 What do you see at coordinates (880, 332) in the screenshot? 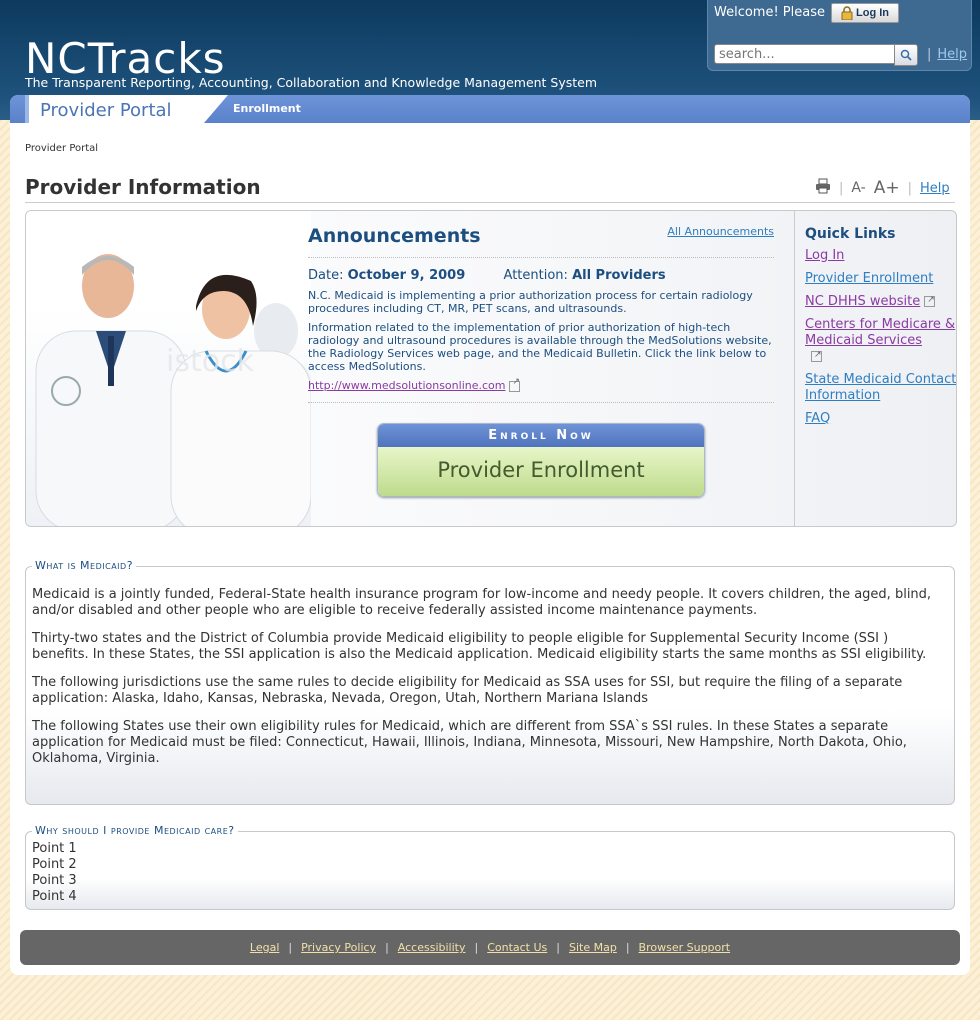
I see `quick-link-cms: Centers for Medicare & Medicaid Services` at bounding box center [880, 332].